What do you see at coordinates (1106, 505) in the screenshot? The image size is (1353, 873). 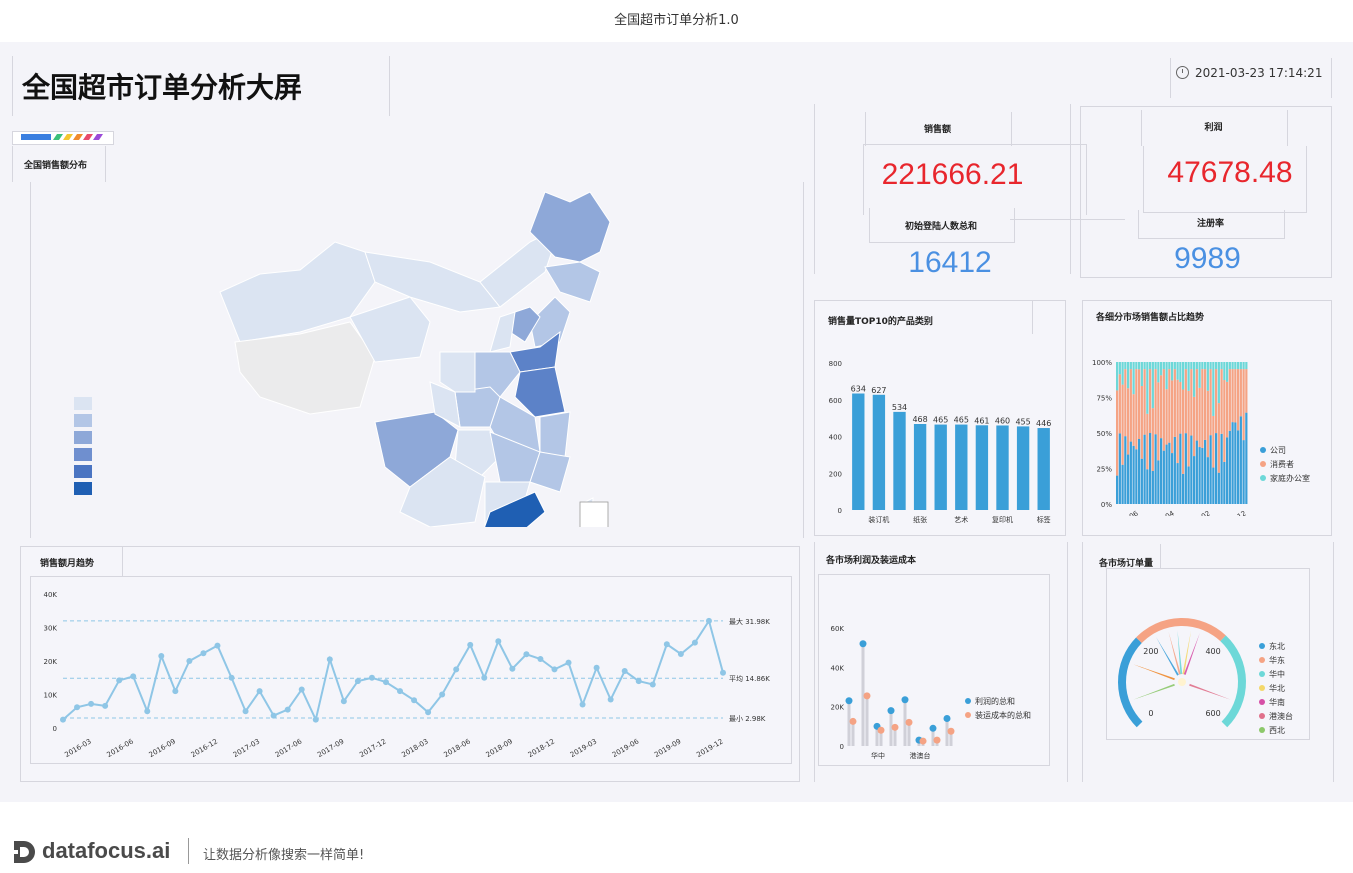 I see `y-tick-label: 0%` at bounding box center [1106, 505].